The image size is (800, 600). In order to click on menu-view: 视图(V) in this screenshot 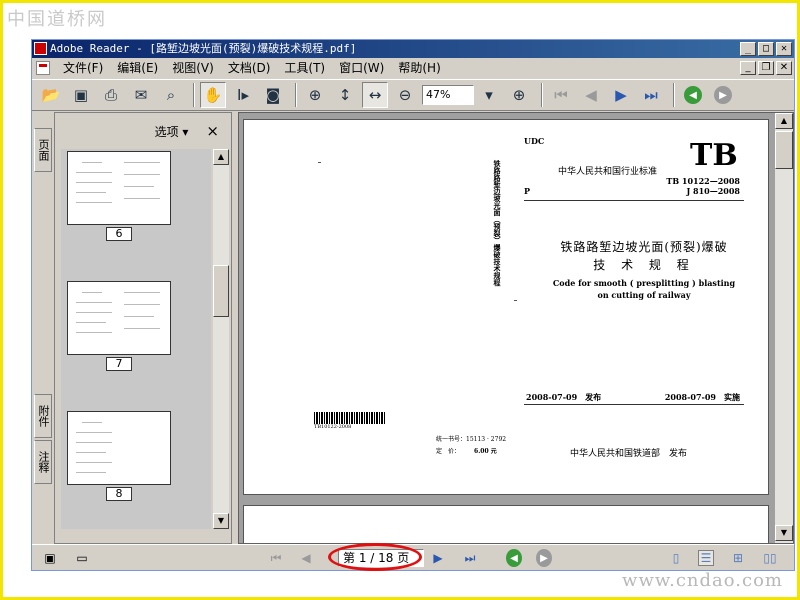, I will do `click(193, 68)`.